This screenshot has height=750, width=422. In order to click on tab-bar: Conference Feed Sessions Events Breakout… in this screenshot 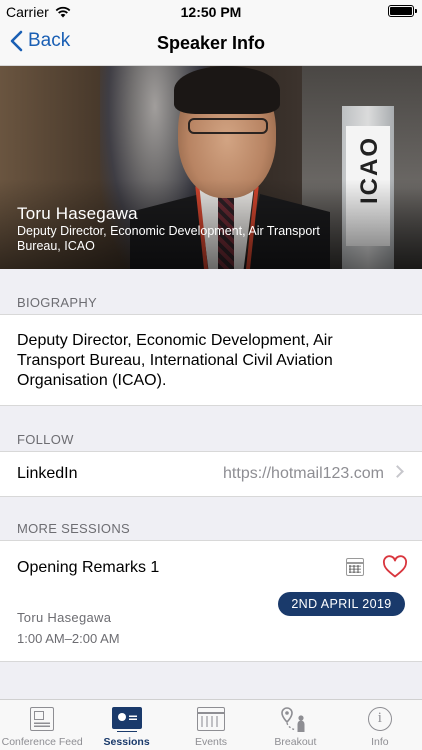, I will do `click(211, 724)`.